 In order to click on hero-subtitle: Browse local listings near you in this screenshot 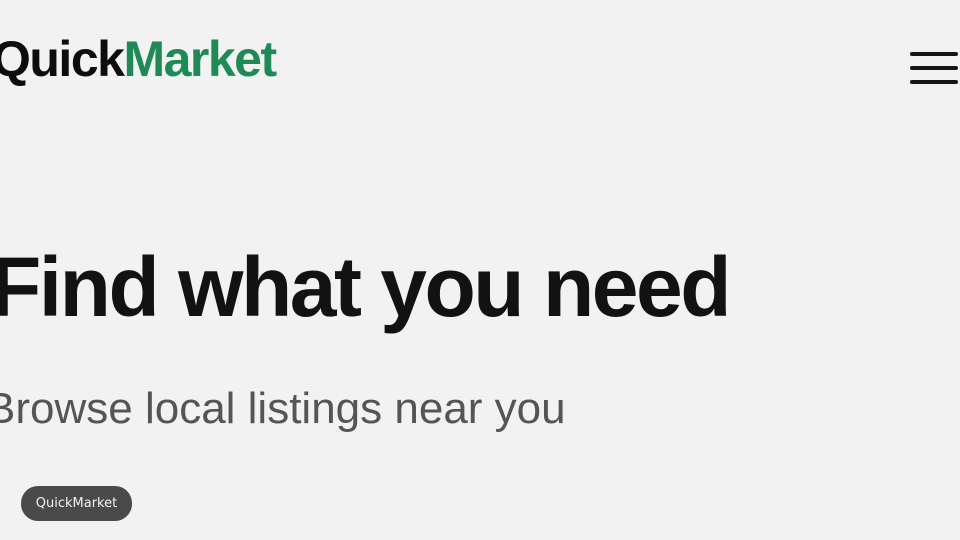, I will do `click(283, 408)`.